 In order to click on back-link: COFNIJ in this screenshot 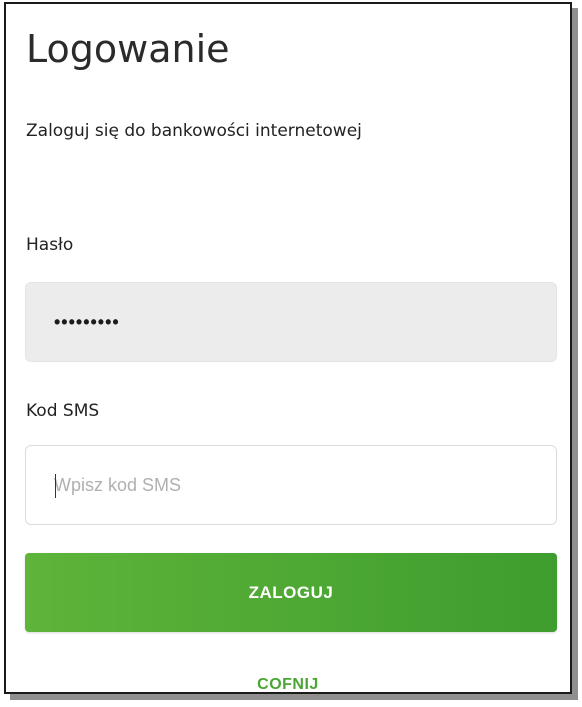, I will do `click(288, 684)`.